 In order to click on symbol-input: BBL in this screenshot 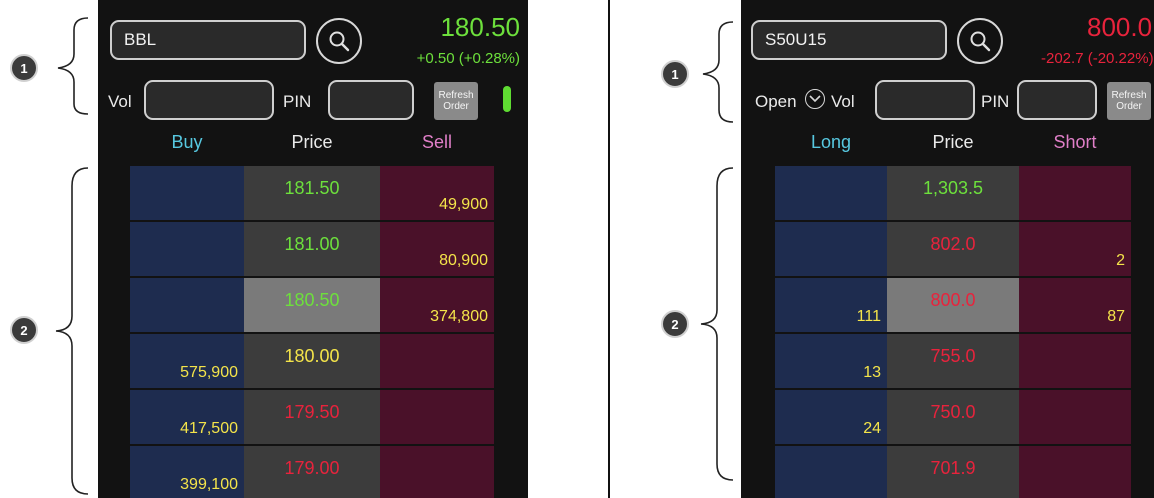, I will do `click(208, 40)`.